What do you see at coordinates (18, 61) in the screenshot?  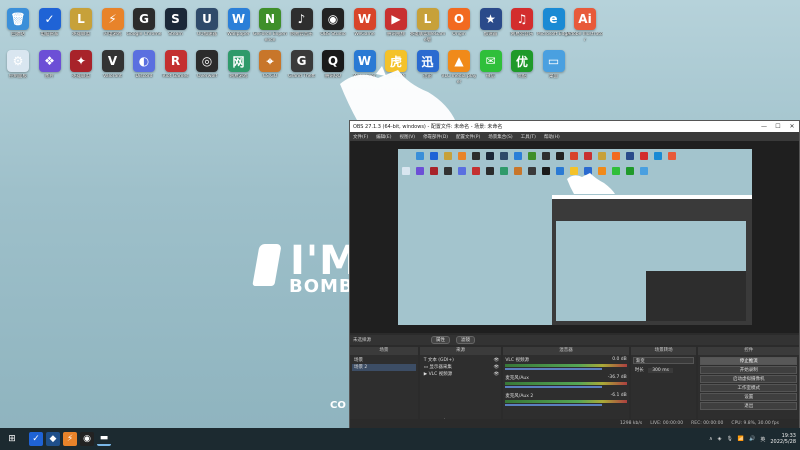 I see `control-panel-icon: ⚙` at bounding box center [18, 61].